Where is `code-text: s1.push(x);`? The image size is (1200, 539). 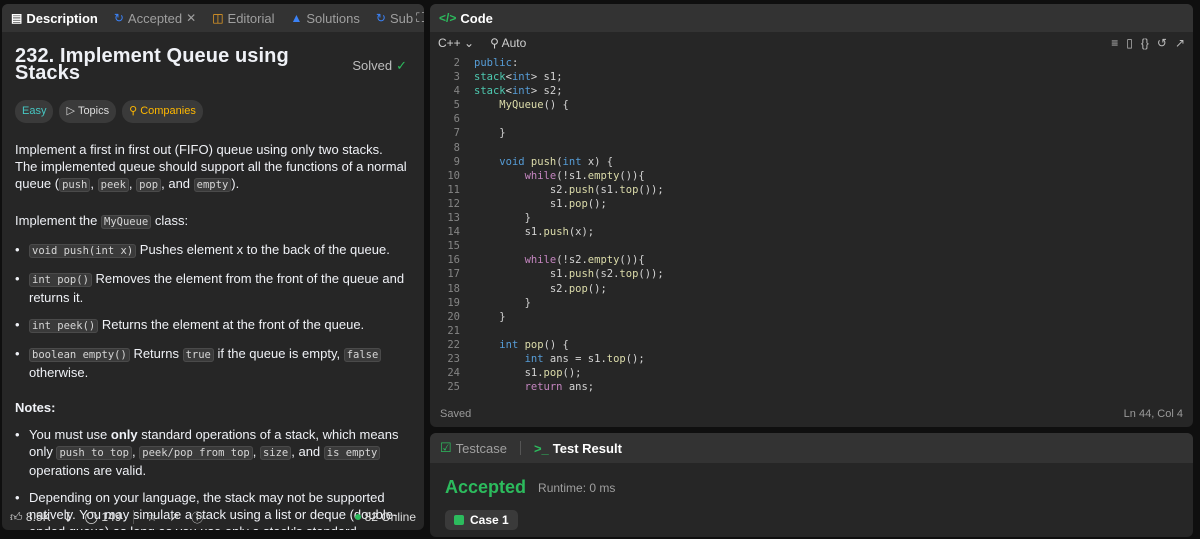
code-text: s1.push(x); is located at coordinates (534, 232).